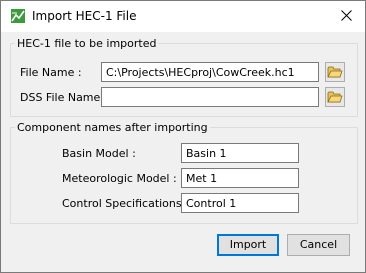  Describe the element at coordinates (248, 245) in the screenshot. I see `import-button: Import` at that location.